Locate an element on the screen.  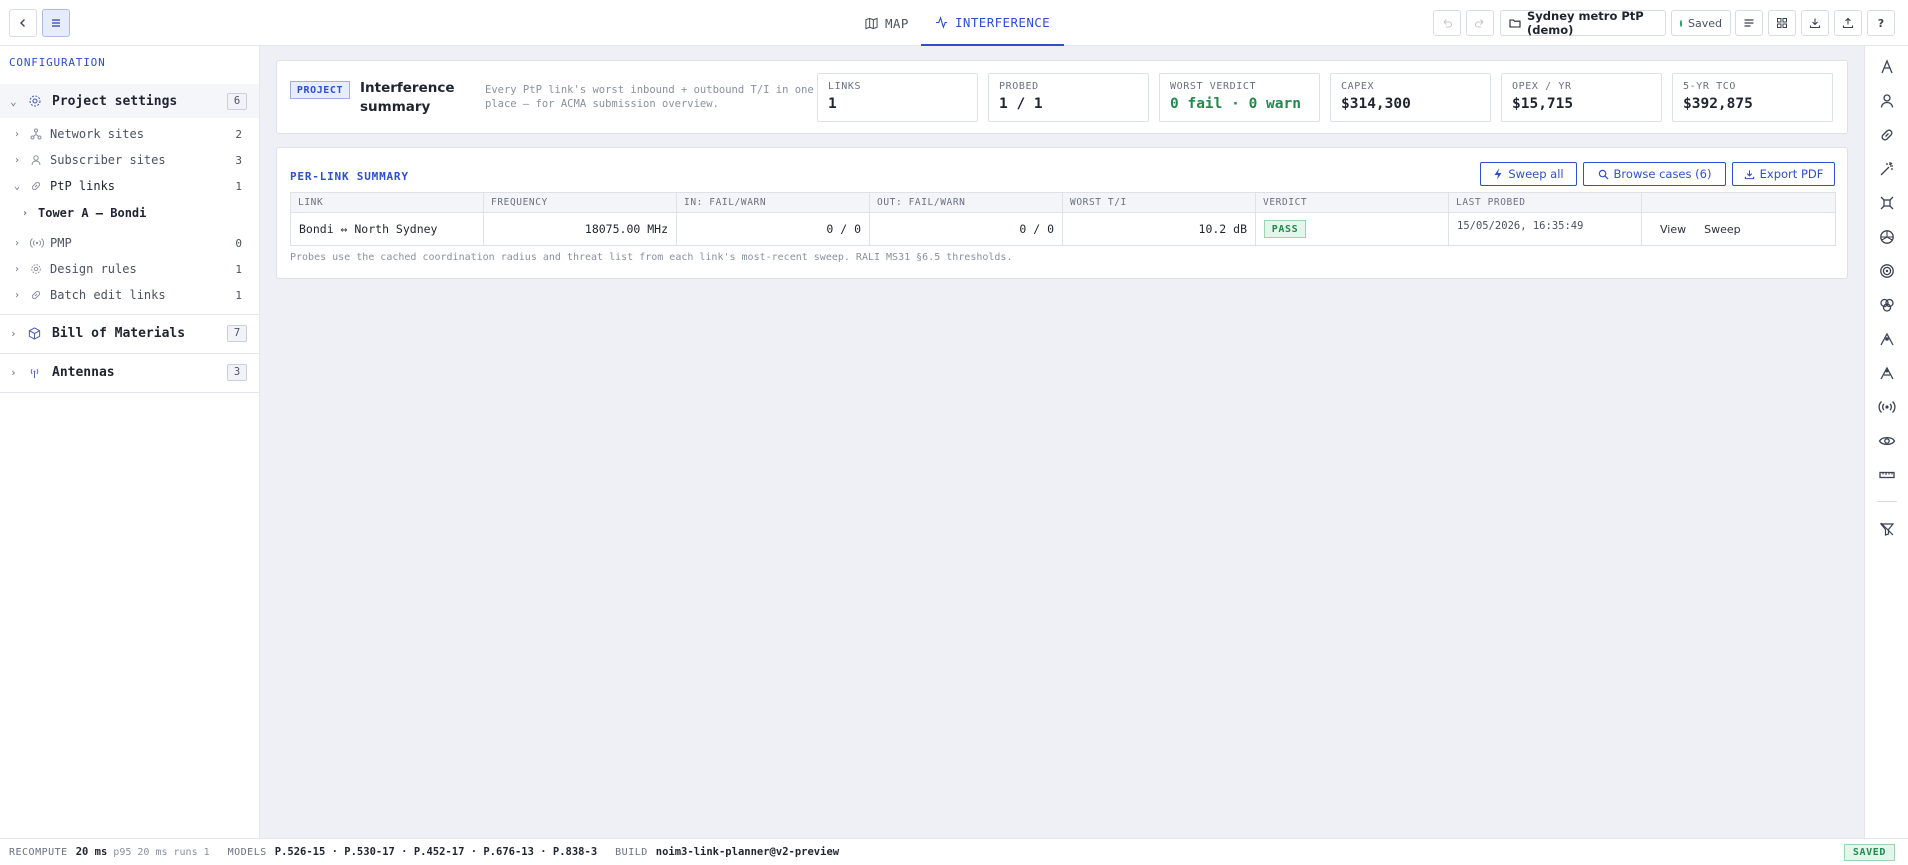
cell-last-probed: 15/05/2026, 16:35:49 is located at coordinates (1545, 229).